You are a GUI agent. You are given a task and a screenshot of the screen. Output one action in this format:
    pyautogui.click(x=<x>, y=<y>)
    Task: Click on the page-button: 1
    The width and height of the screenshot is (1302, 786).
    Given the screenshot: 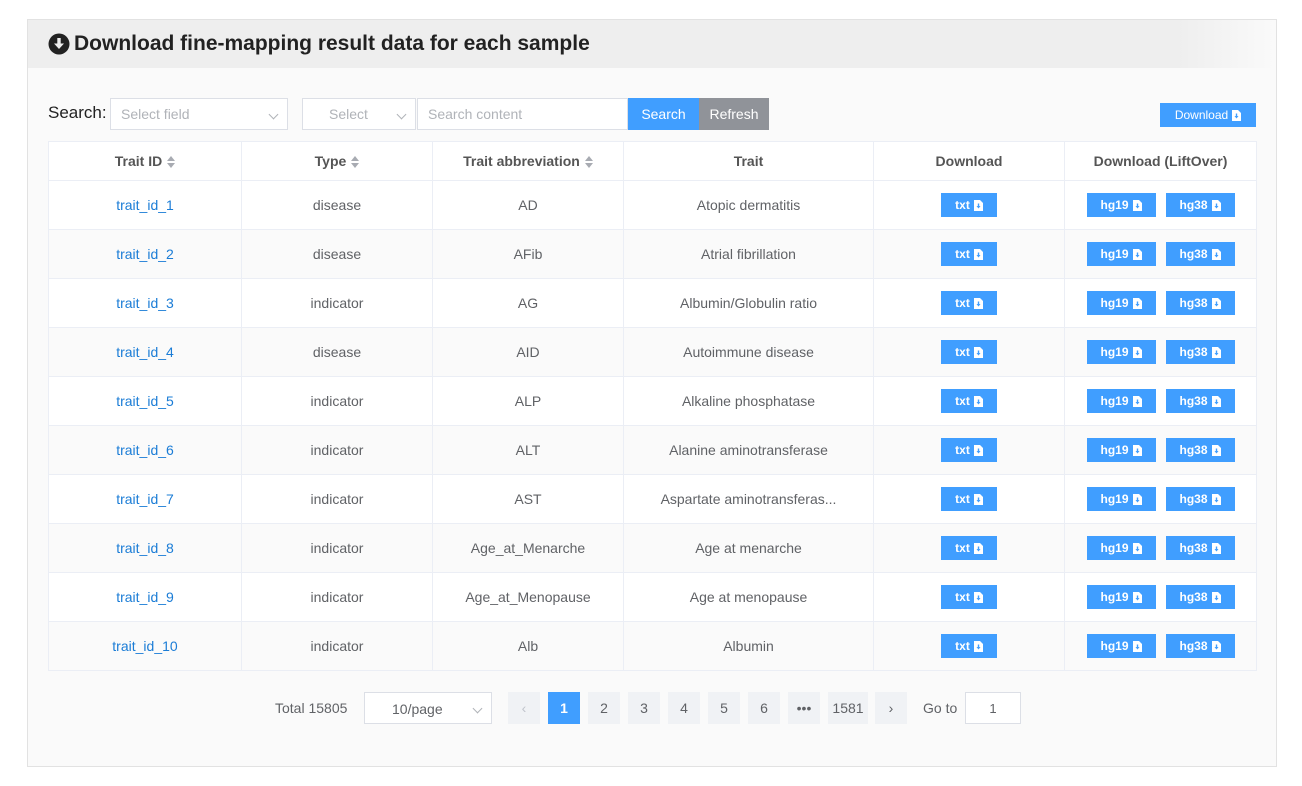 What is the action you would take?
    pyautogui.click(x=564, y=708)
    